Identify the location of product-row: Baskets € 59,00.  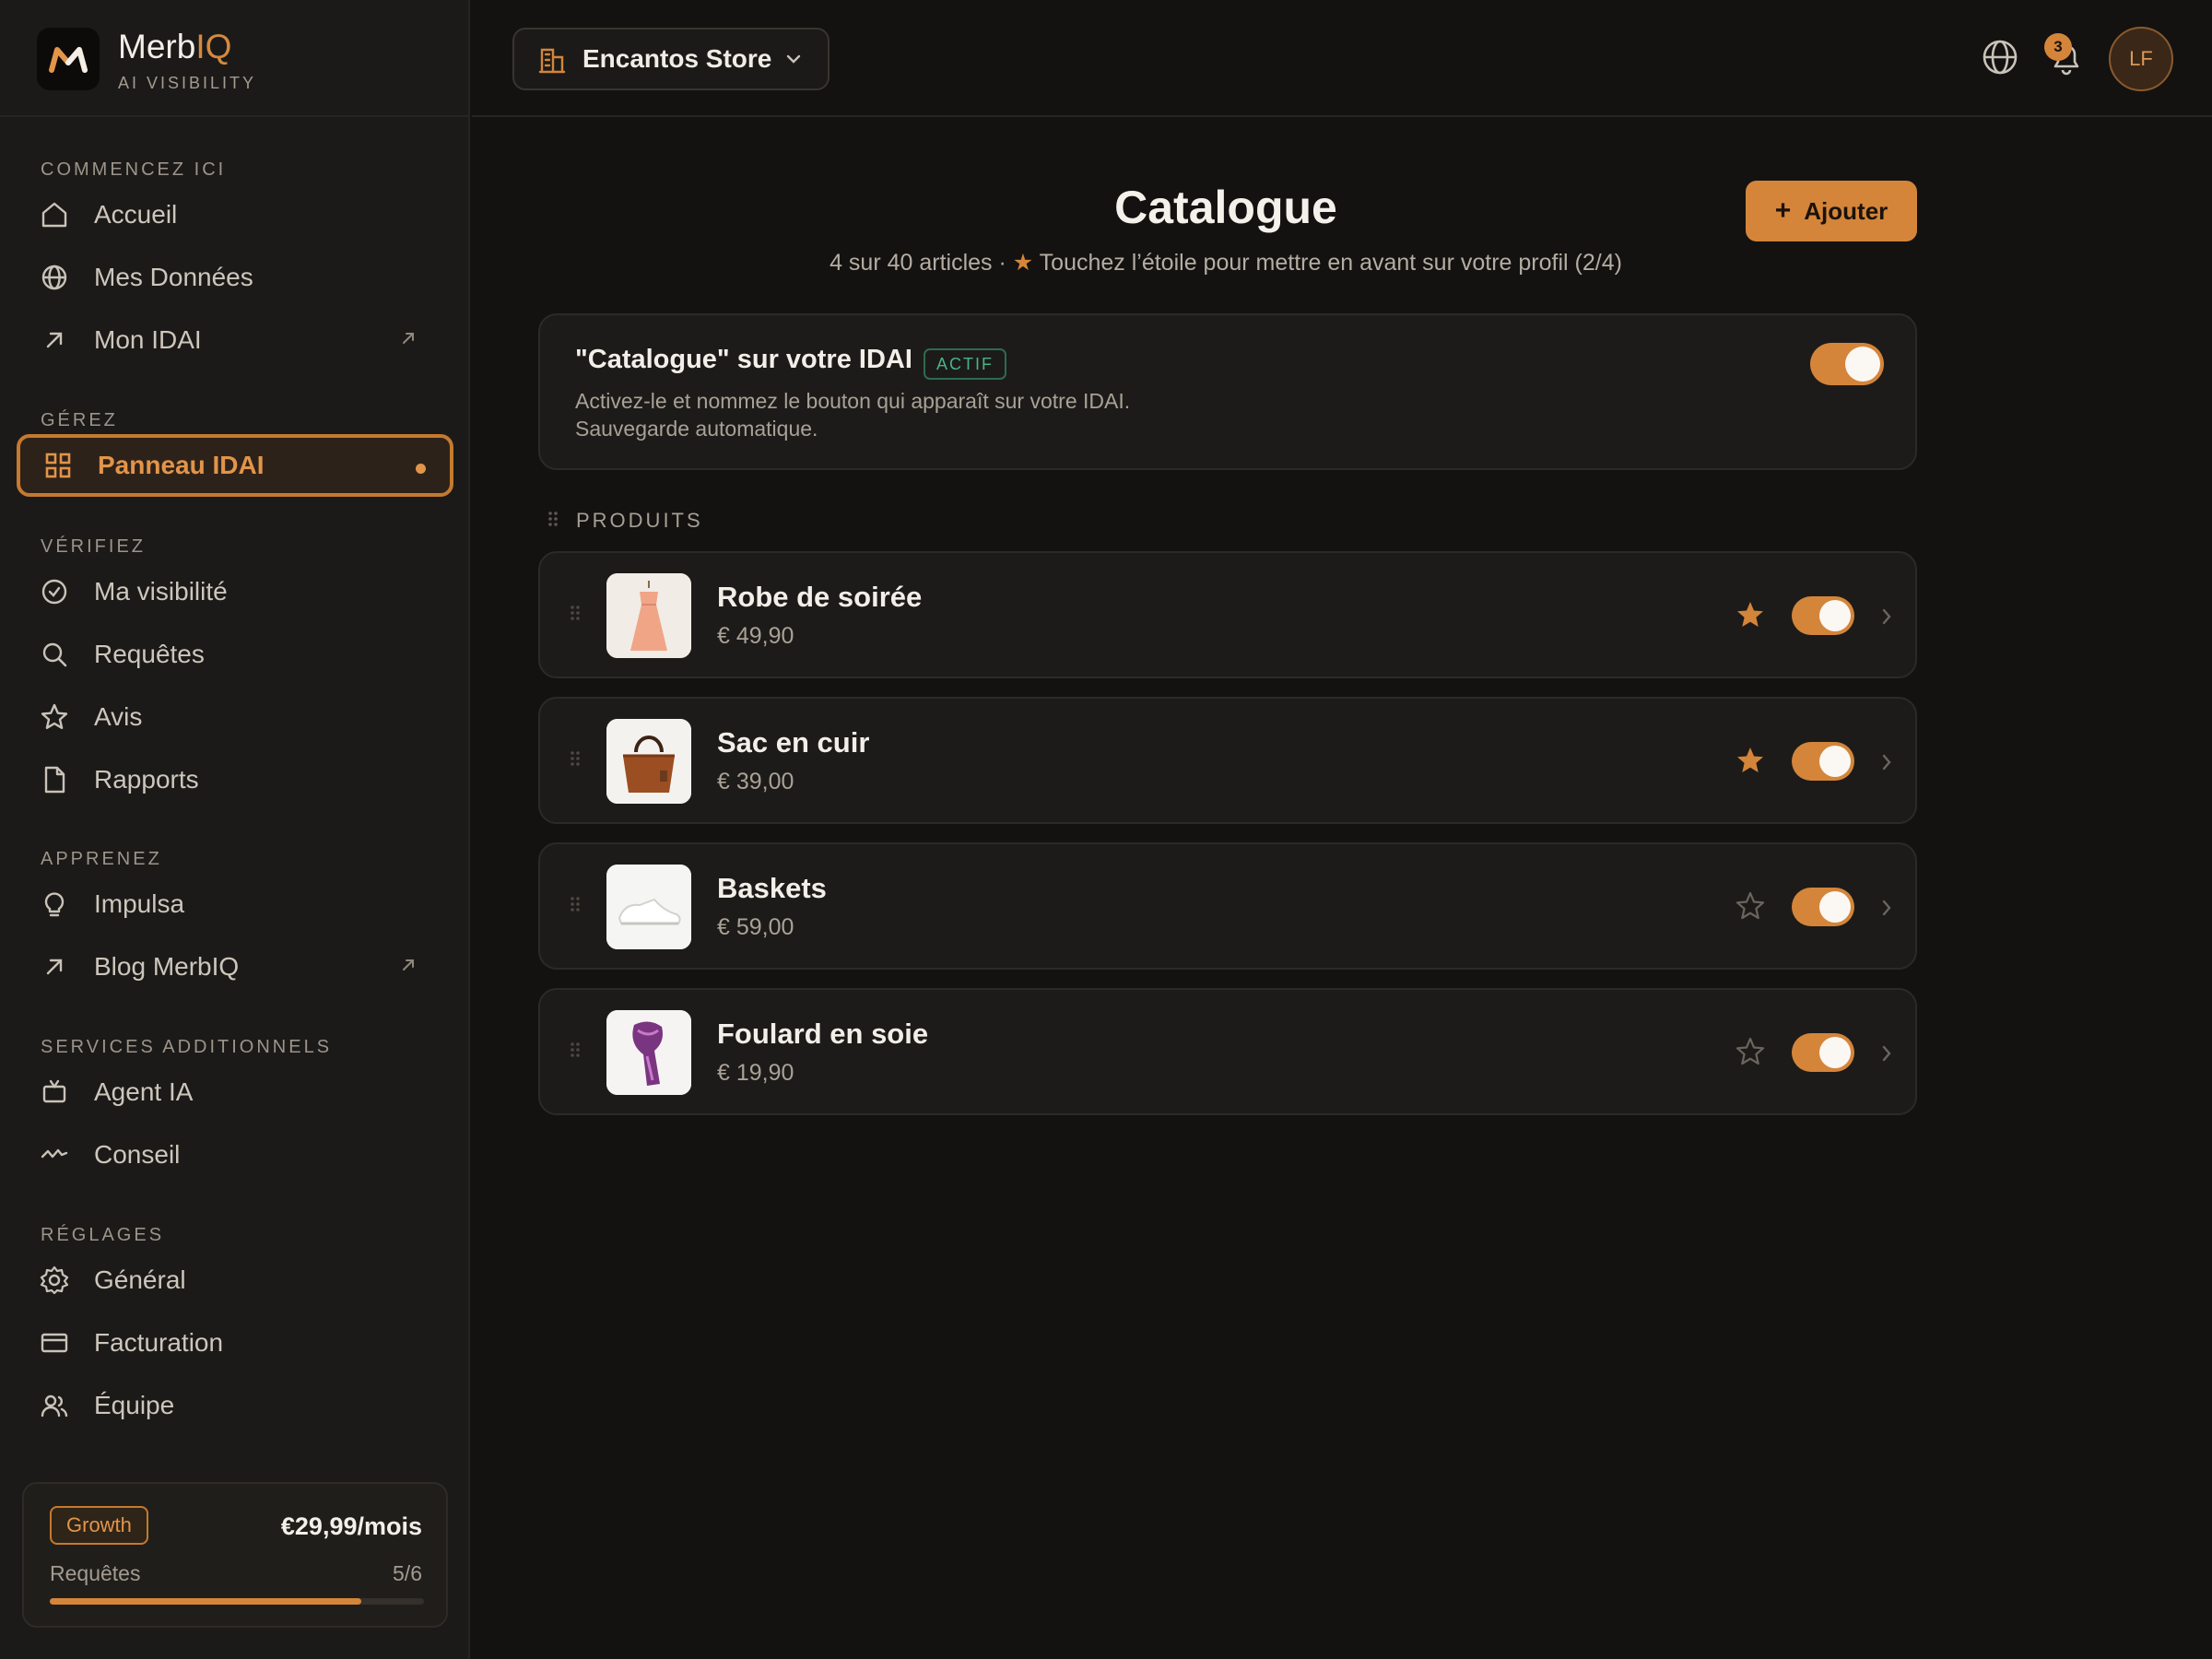
(1227, 906).